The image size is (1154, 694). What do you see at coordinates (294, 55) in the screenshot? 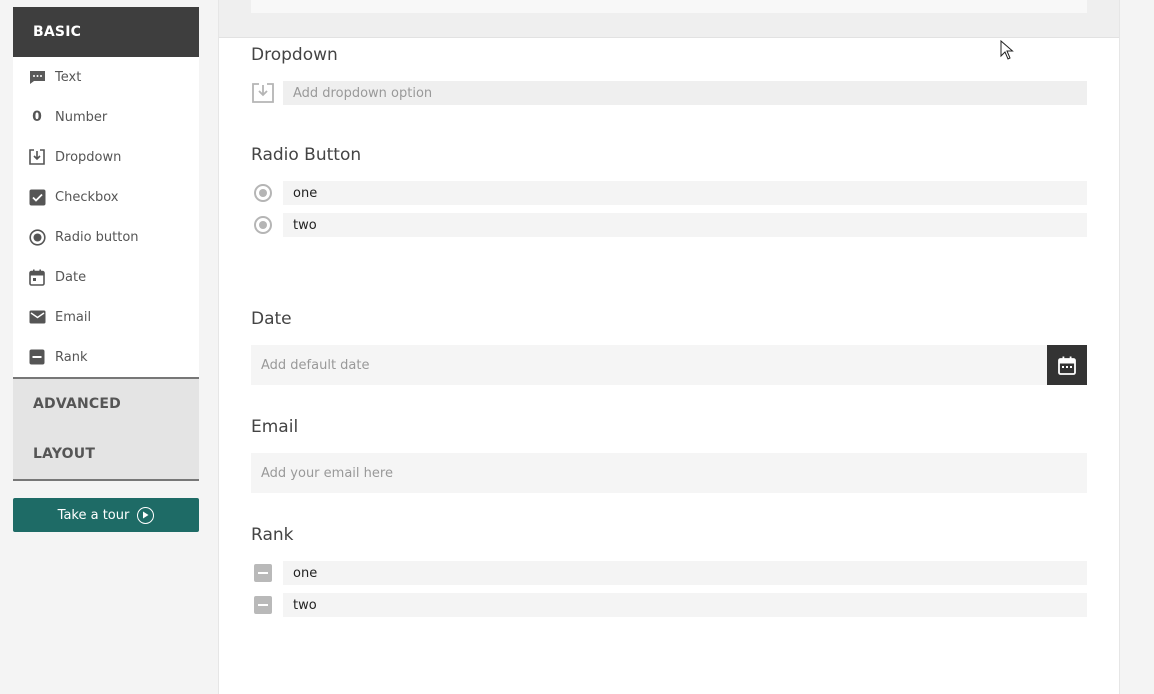
I see `dropdown-title: Dropdown` at bounding box center [294, 55].